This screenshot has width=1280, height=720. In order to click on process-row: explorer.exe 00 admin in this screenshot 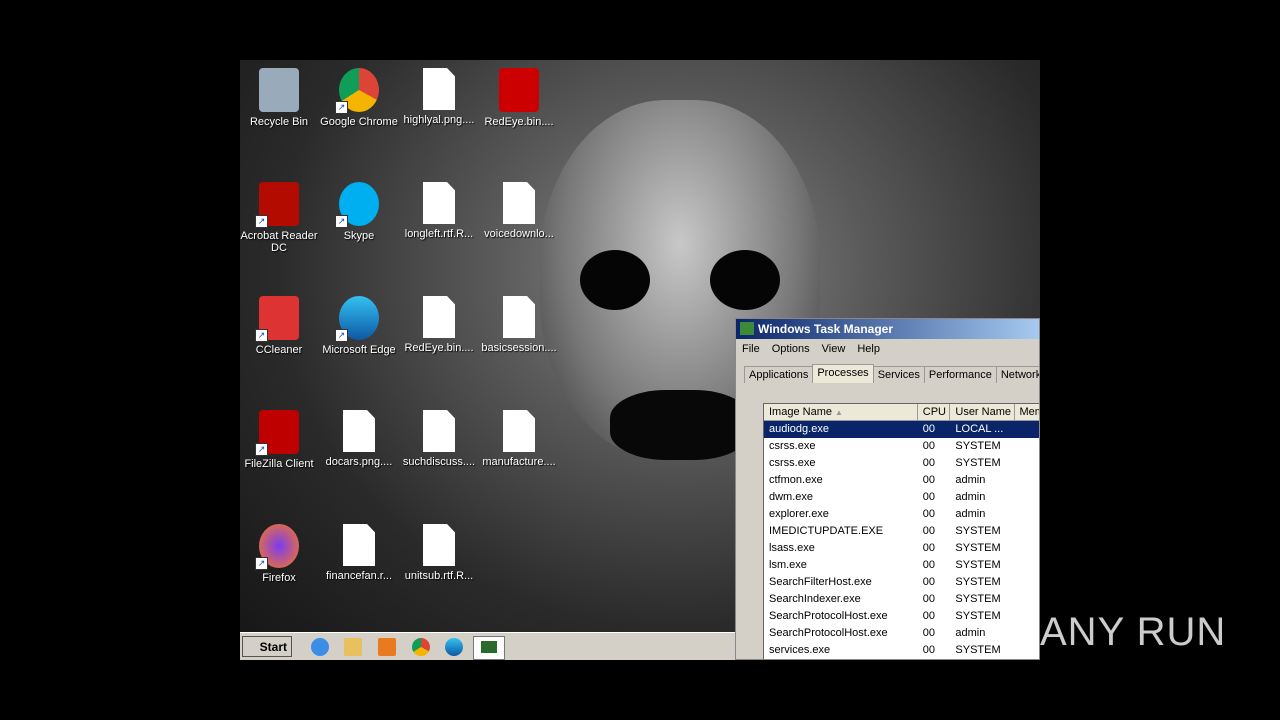, I will do `click(901, 514)`.